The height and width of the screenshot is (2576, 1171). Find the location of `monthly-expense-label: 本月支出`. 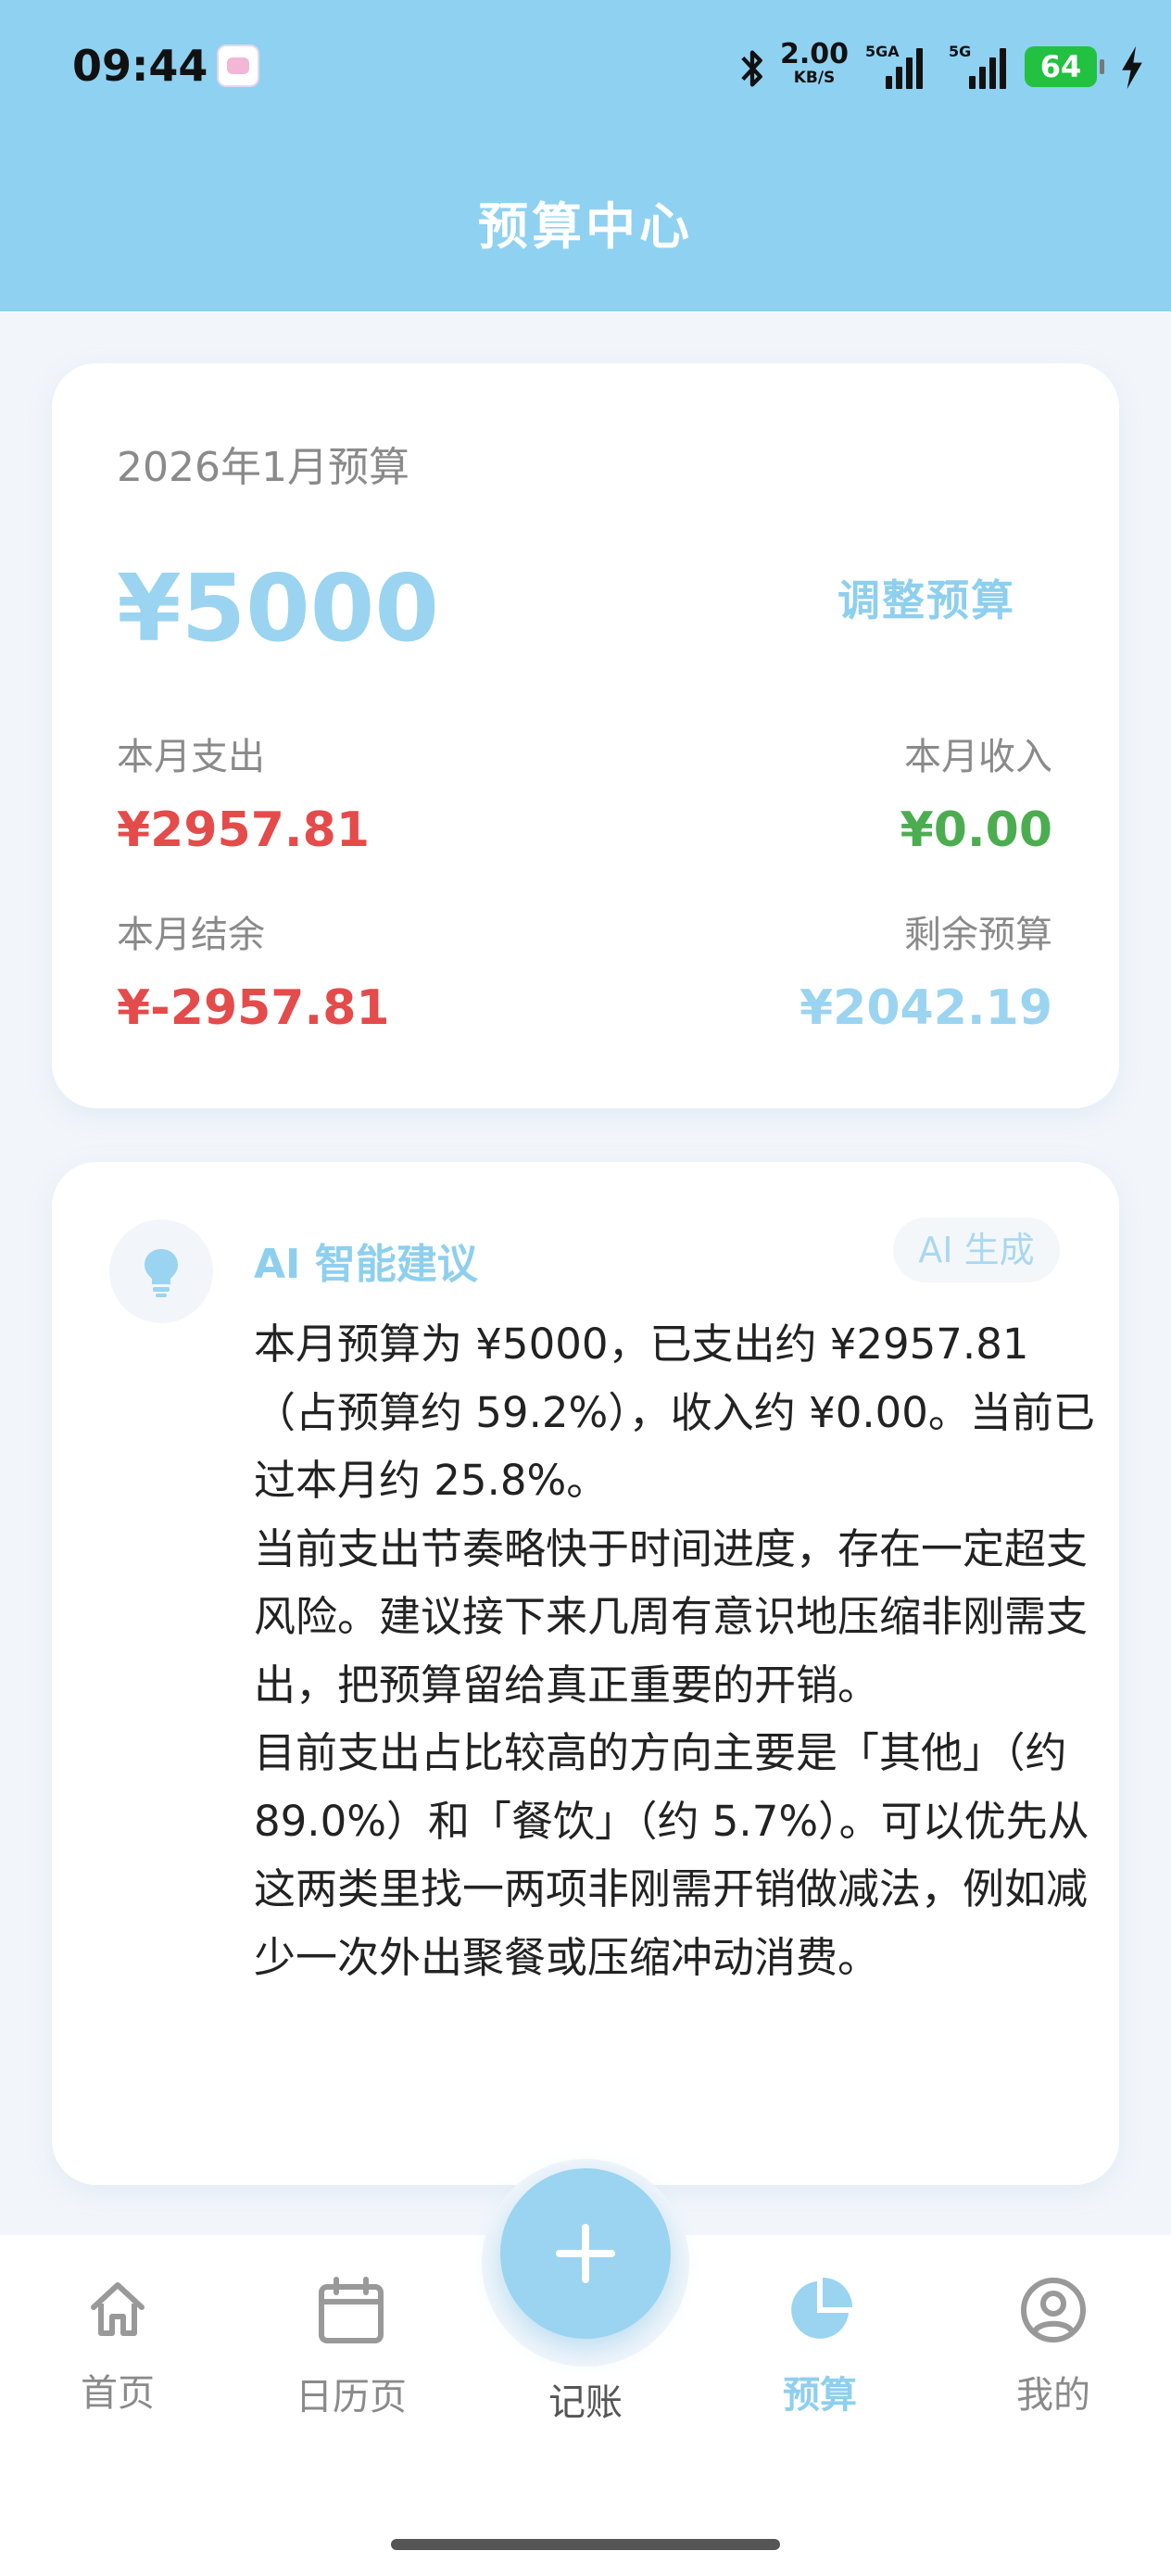

monthly-expense-label: 本月支出 is located at coordinates (191, 757).